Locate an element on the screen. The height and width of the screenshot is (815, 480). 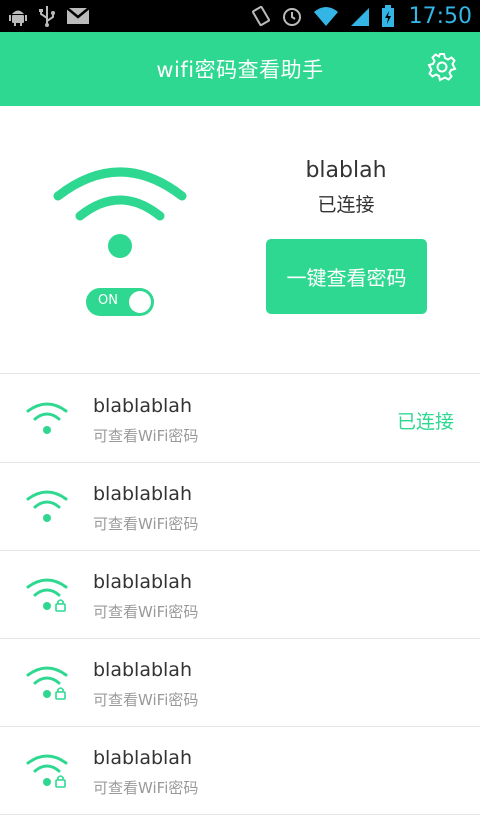
gear-icon is located at coordinates (442, 69).